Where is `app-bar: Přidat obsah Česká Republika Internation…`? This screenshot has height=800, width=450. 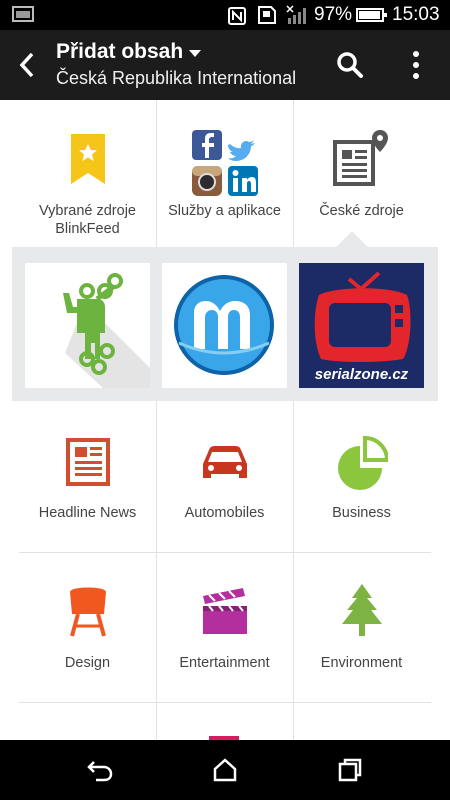 app-bar: Přidat obsah Česká Republika Internation… is located at coordinates (225, 65).